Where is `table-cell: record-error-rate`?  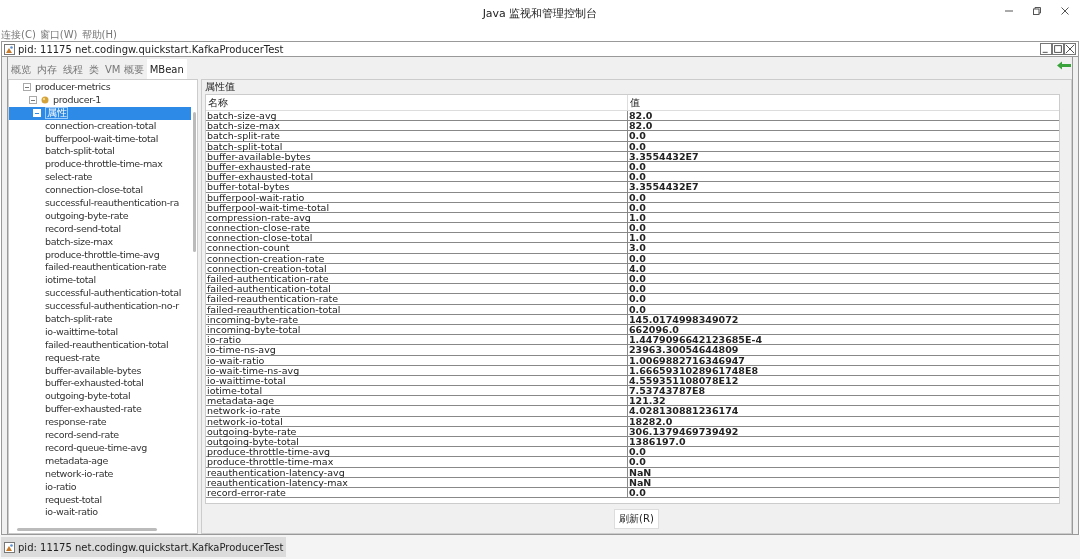 table-cell: record-error-rate is located at coordinates (417, 492).